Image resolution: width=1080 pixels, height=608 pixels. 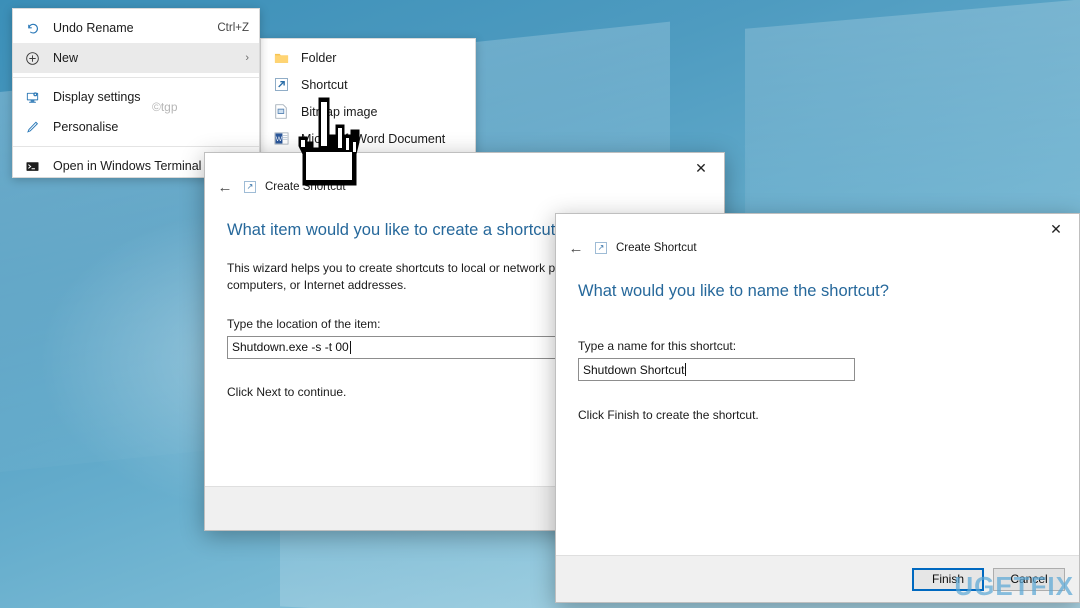 What do you see at coordinates (32, 28) in the screenshot?
I see `undo-icon` at bounding box center [32, 28].